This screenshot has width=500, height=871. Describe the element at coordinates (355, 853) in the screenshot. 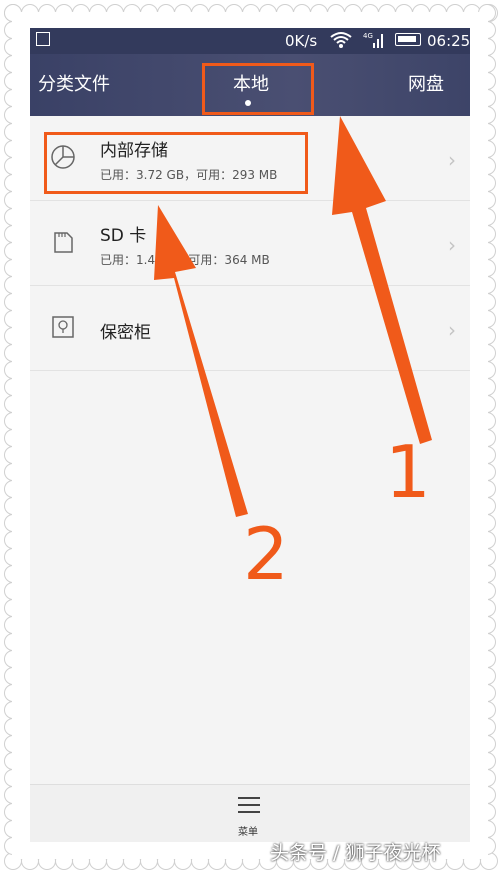

I see `watermark: 头条号 / 狮子夜光杯` at that location.